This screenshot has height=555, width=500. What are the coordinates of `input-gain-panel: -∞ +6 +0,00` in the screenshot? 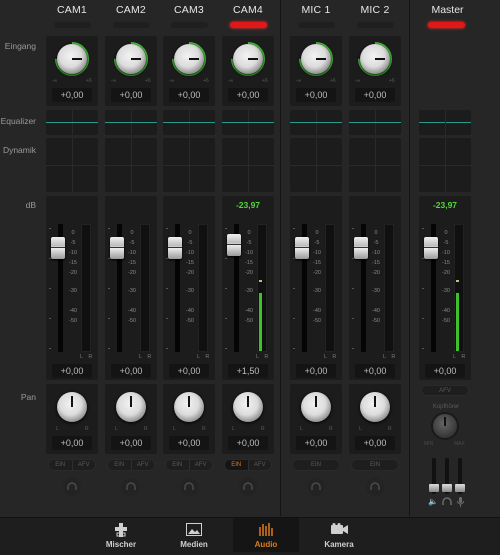 It's located at (131, 70).